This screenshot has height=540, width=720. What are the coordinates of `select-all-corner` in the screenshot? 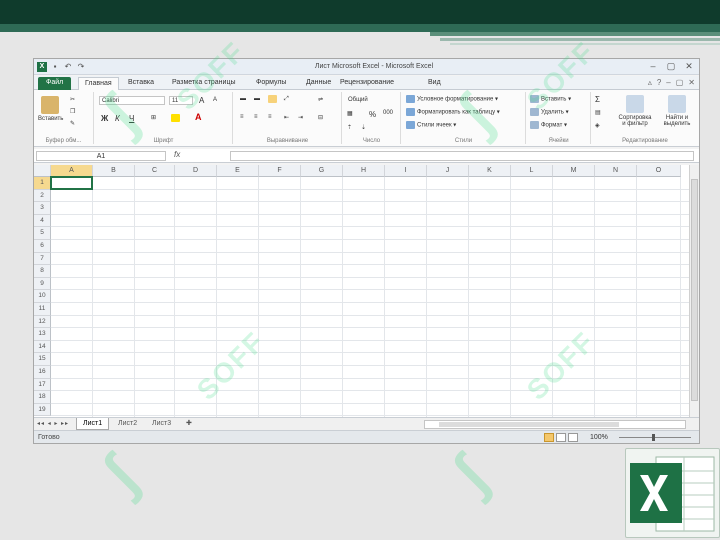 It's located at (42, 171).